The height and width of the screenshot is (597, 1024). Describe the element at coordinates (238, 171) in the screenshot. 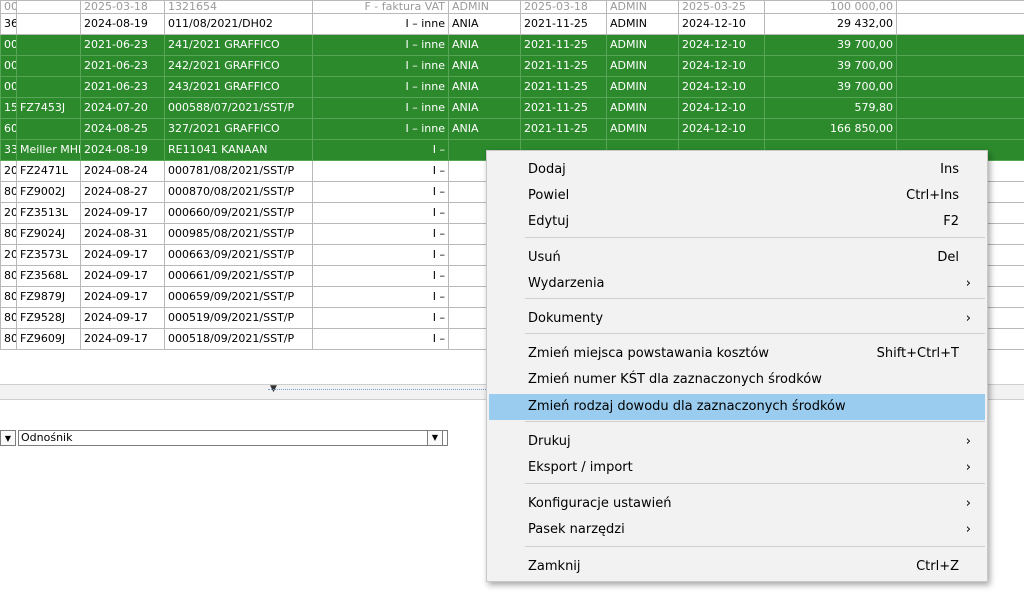

I see `table-cell: 000781/08/2021/SST/P` at that location.